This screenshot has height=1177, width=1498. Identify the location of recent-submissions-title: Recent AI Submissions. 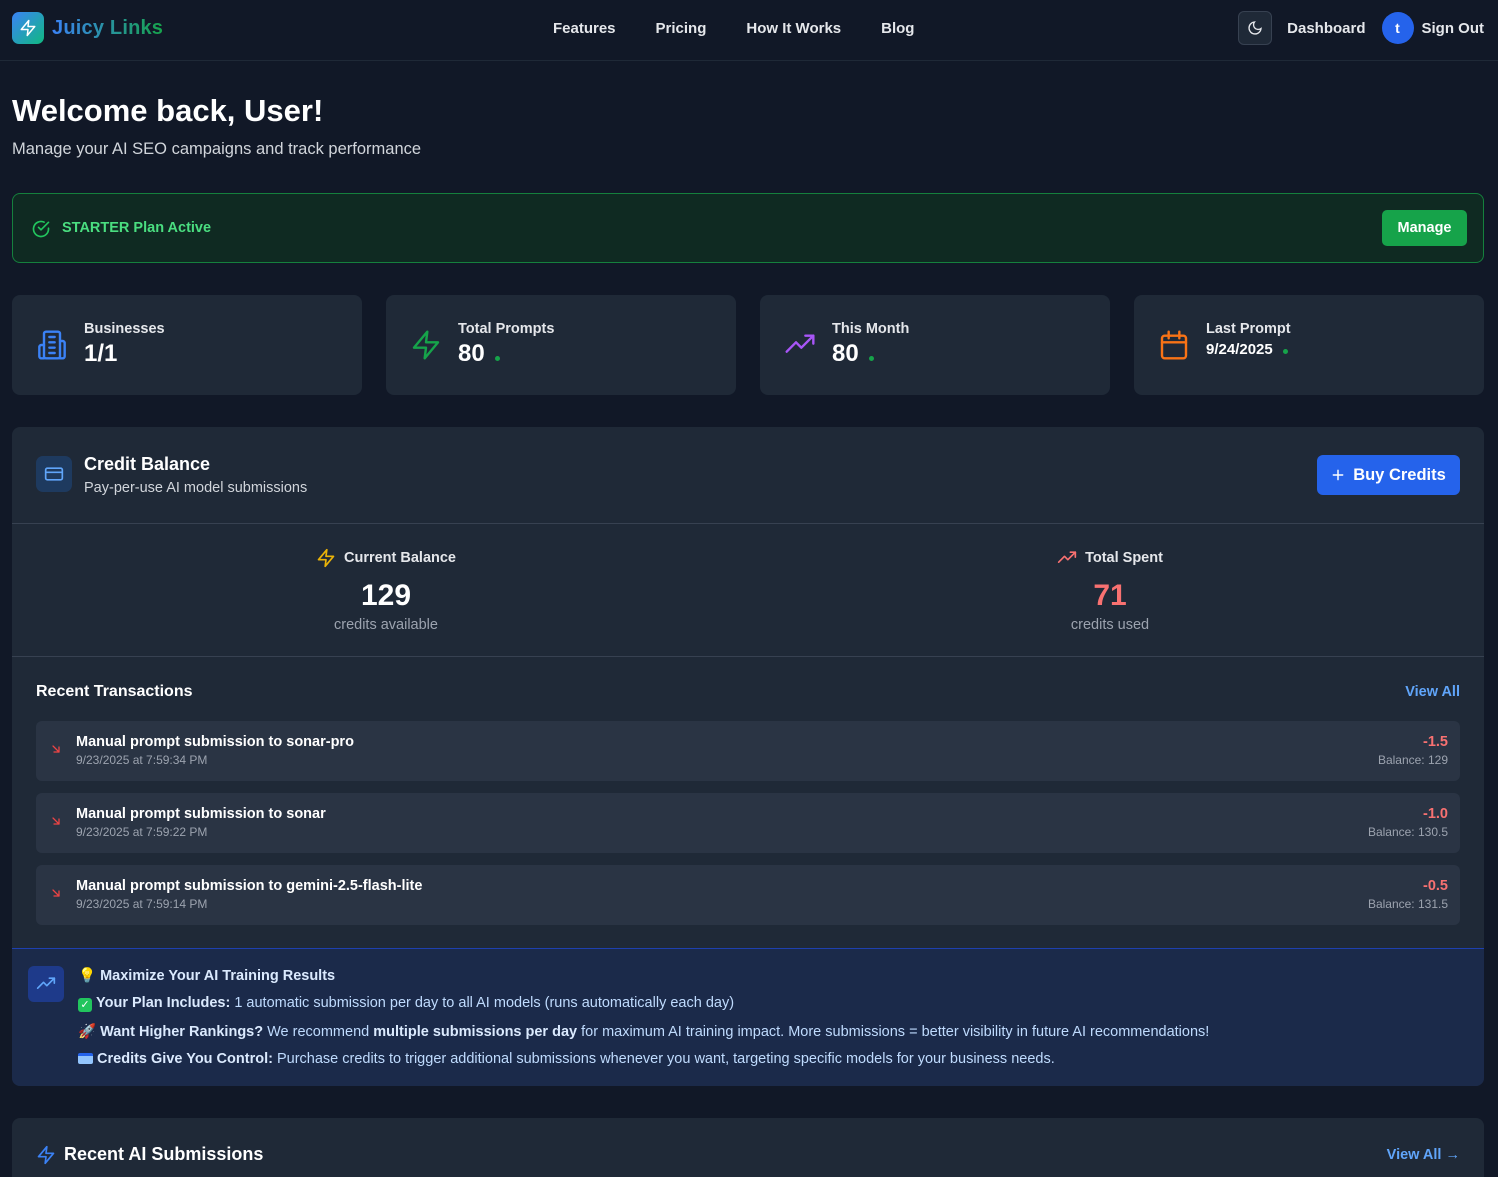
(164, 1154).